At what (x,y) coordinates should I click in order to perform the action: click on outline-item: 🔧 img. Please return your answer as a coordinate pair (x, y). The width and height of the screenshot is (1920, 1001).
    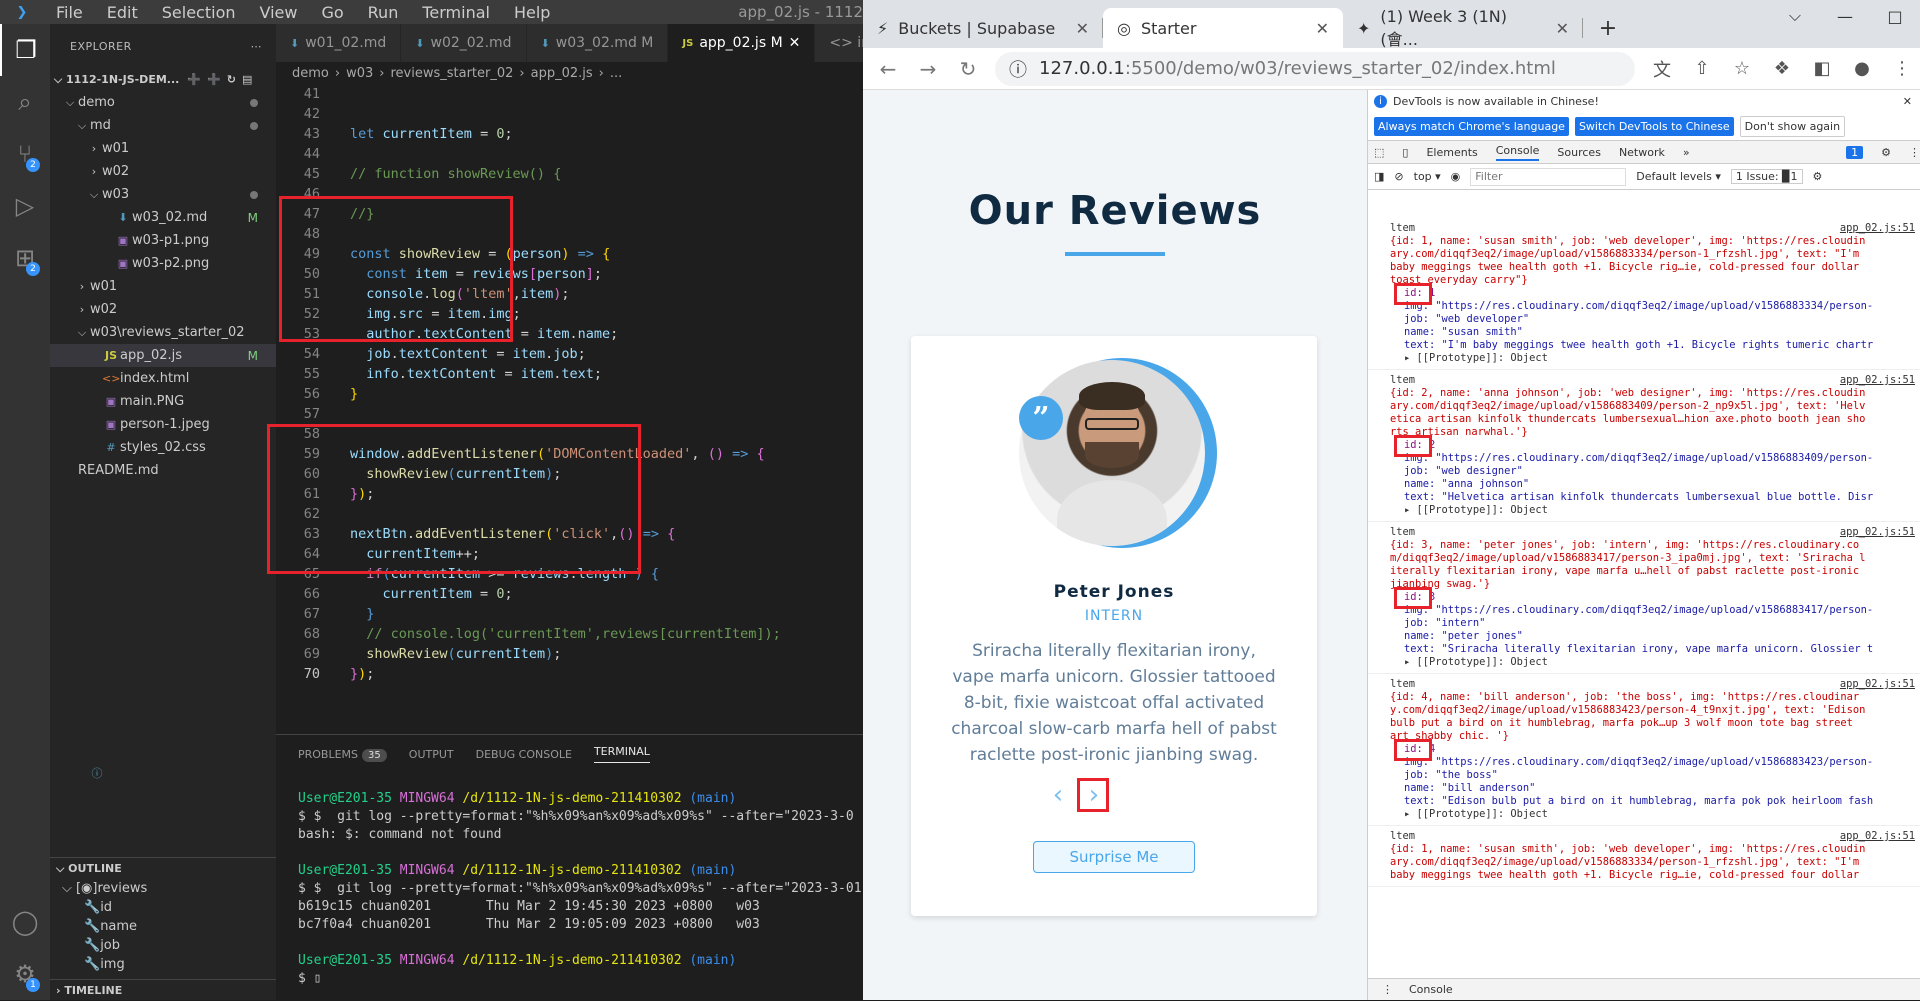
    Looking at the image, I should click on (163, 964).